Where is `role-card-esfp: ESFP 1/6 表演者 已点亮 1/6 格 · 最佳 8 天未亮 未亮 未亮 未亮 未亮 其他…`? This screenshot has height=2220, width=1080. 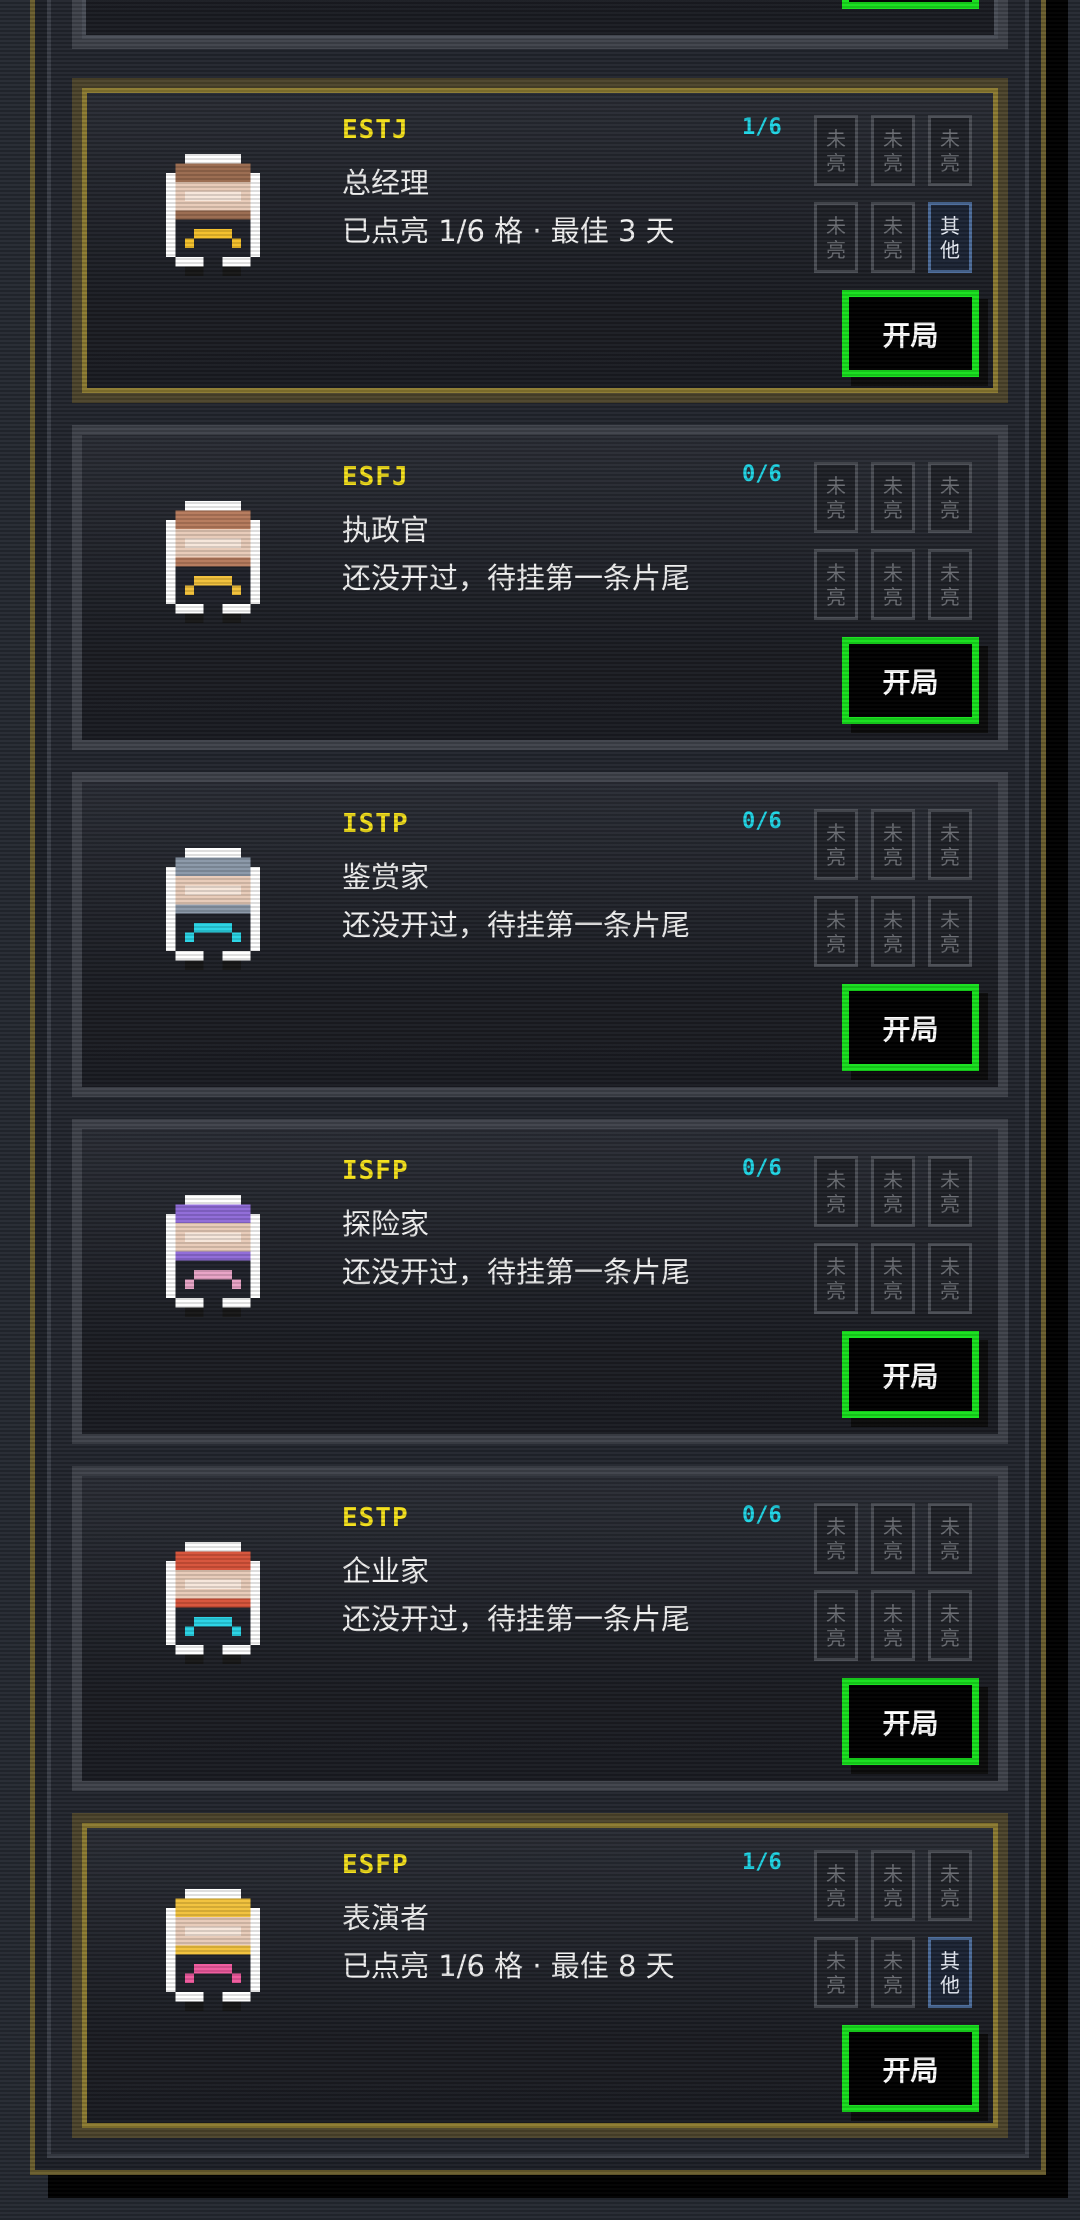 role-card-esfp: ESFP 1/6 表演者 已点亮 1/6 格 · 最佳 8 天未亮 未亮 未亮 未亮 未亮 其他… is located at coordinates (540, 1975).